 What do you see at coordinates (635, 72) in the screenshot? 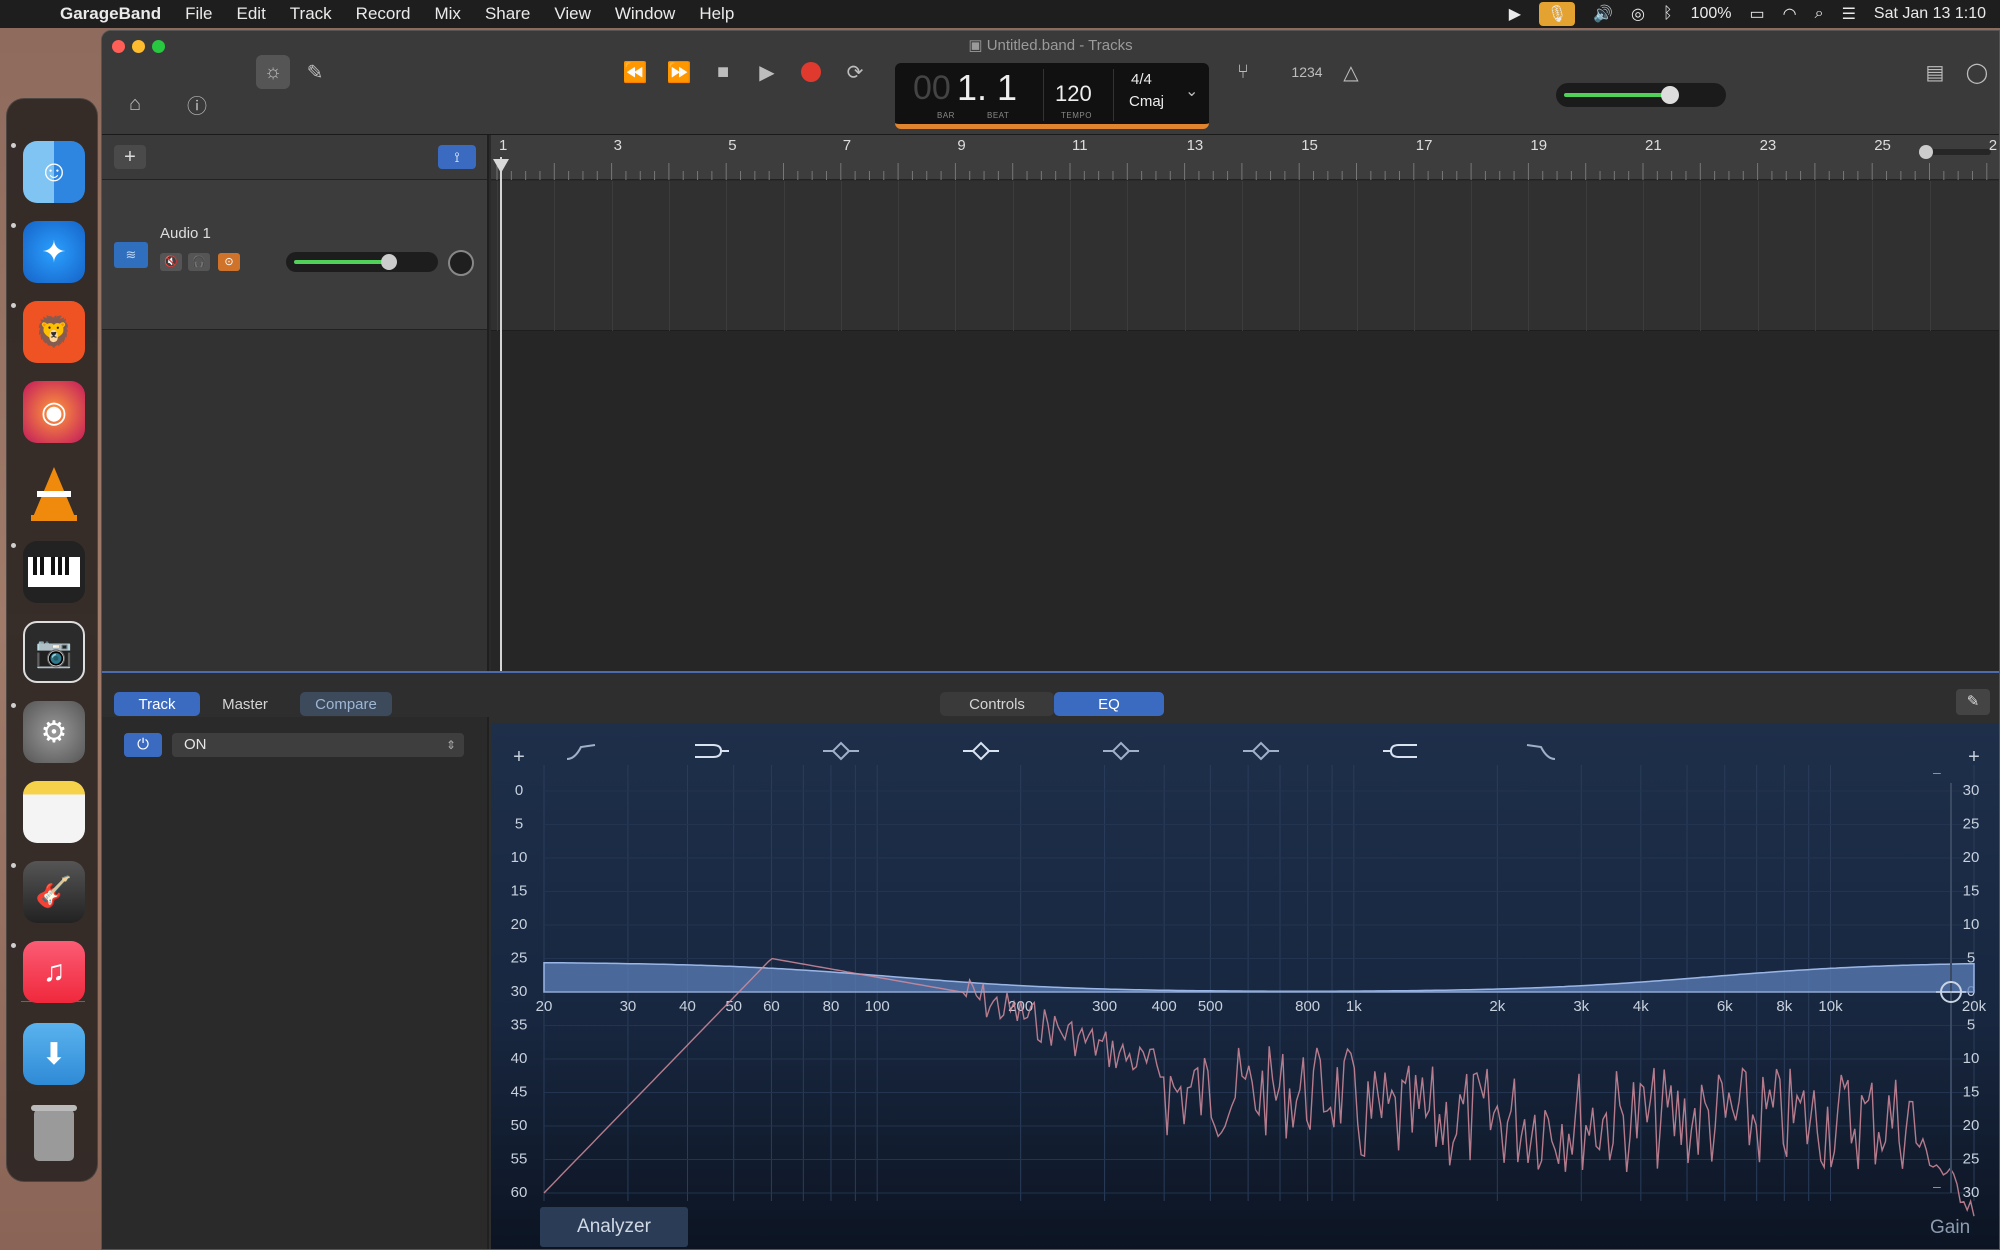
I see `rewind-icon: ⏪` at bounding box center [635, 72].